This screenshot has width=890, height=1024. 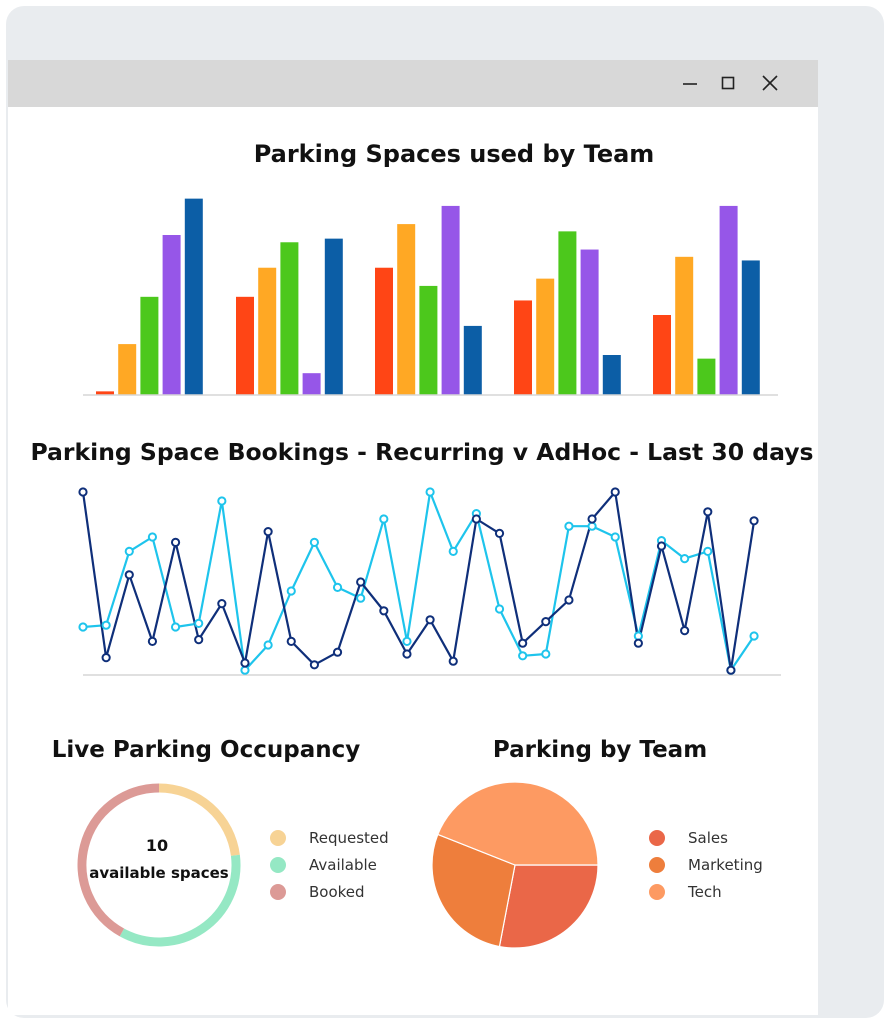 What do you see at coordinates (545, 336) in the screenshot?
I see `bar-series2-group4` at bounding box center [545, 336].